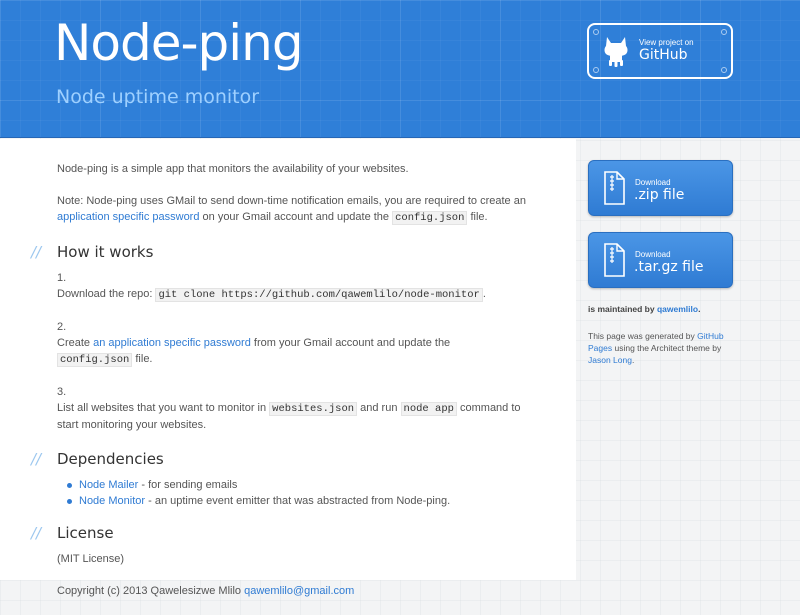  I want to click on section-heading-license: //License, so click(72, 533).